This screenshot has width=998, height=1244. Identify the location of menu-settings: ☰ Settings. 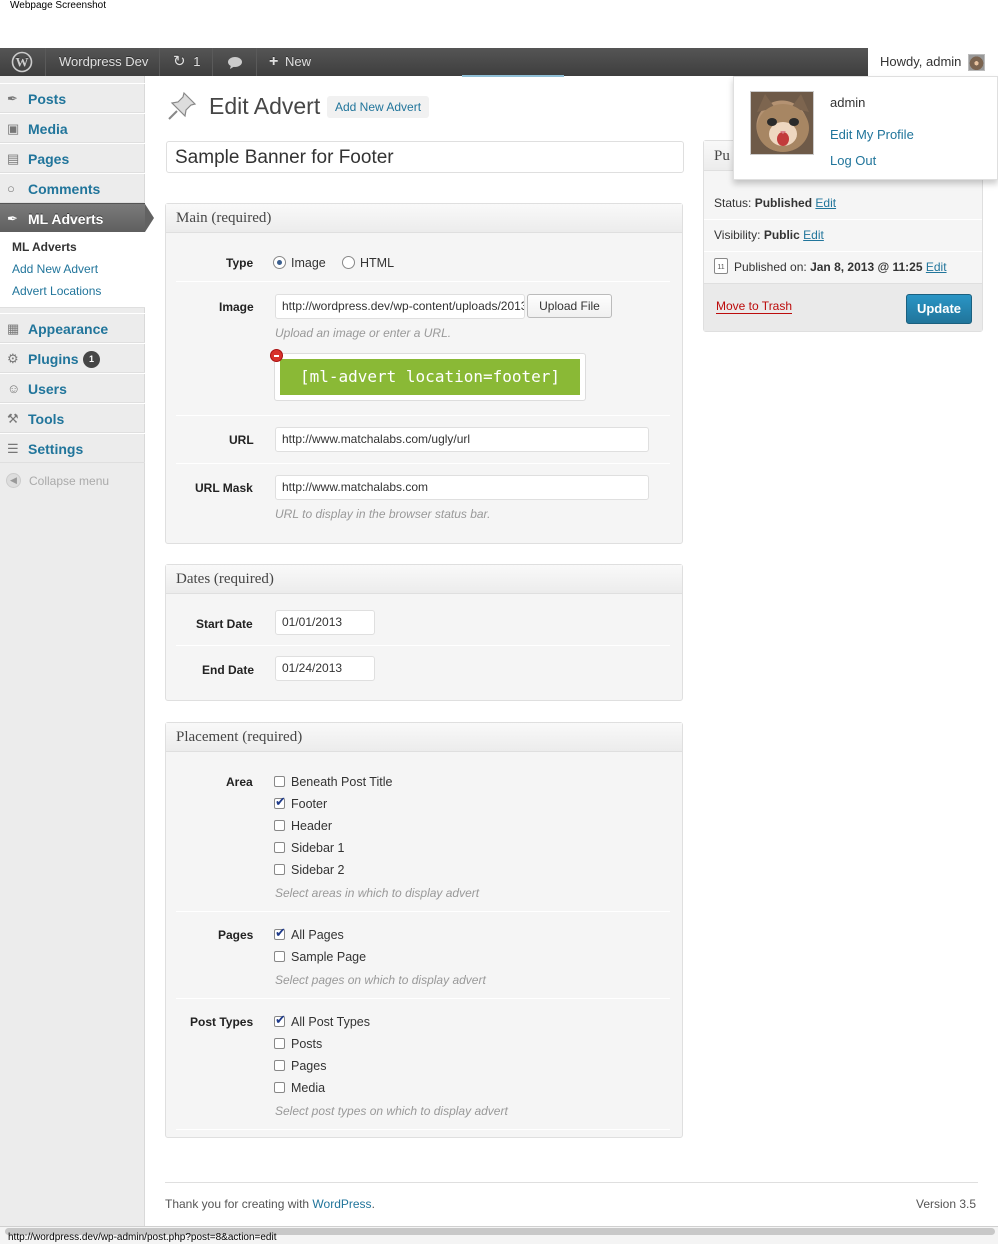
(72, 448).